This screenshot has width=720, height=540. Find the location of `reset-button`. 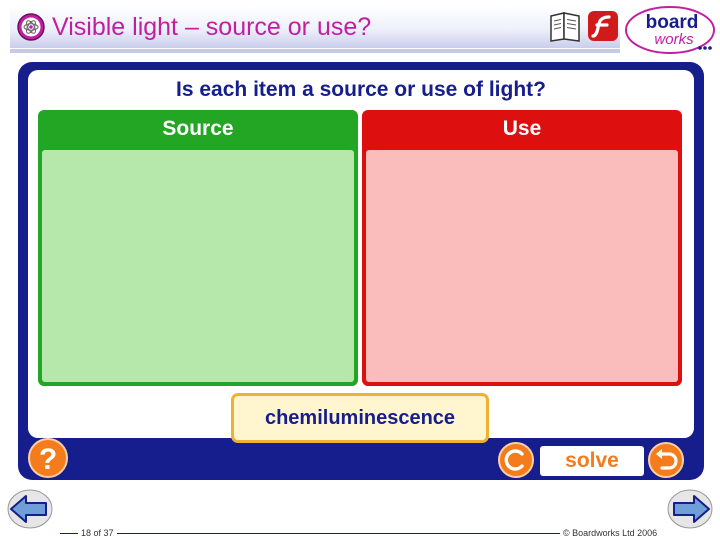

reset-button is located at coordinates (516, 460).